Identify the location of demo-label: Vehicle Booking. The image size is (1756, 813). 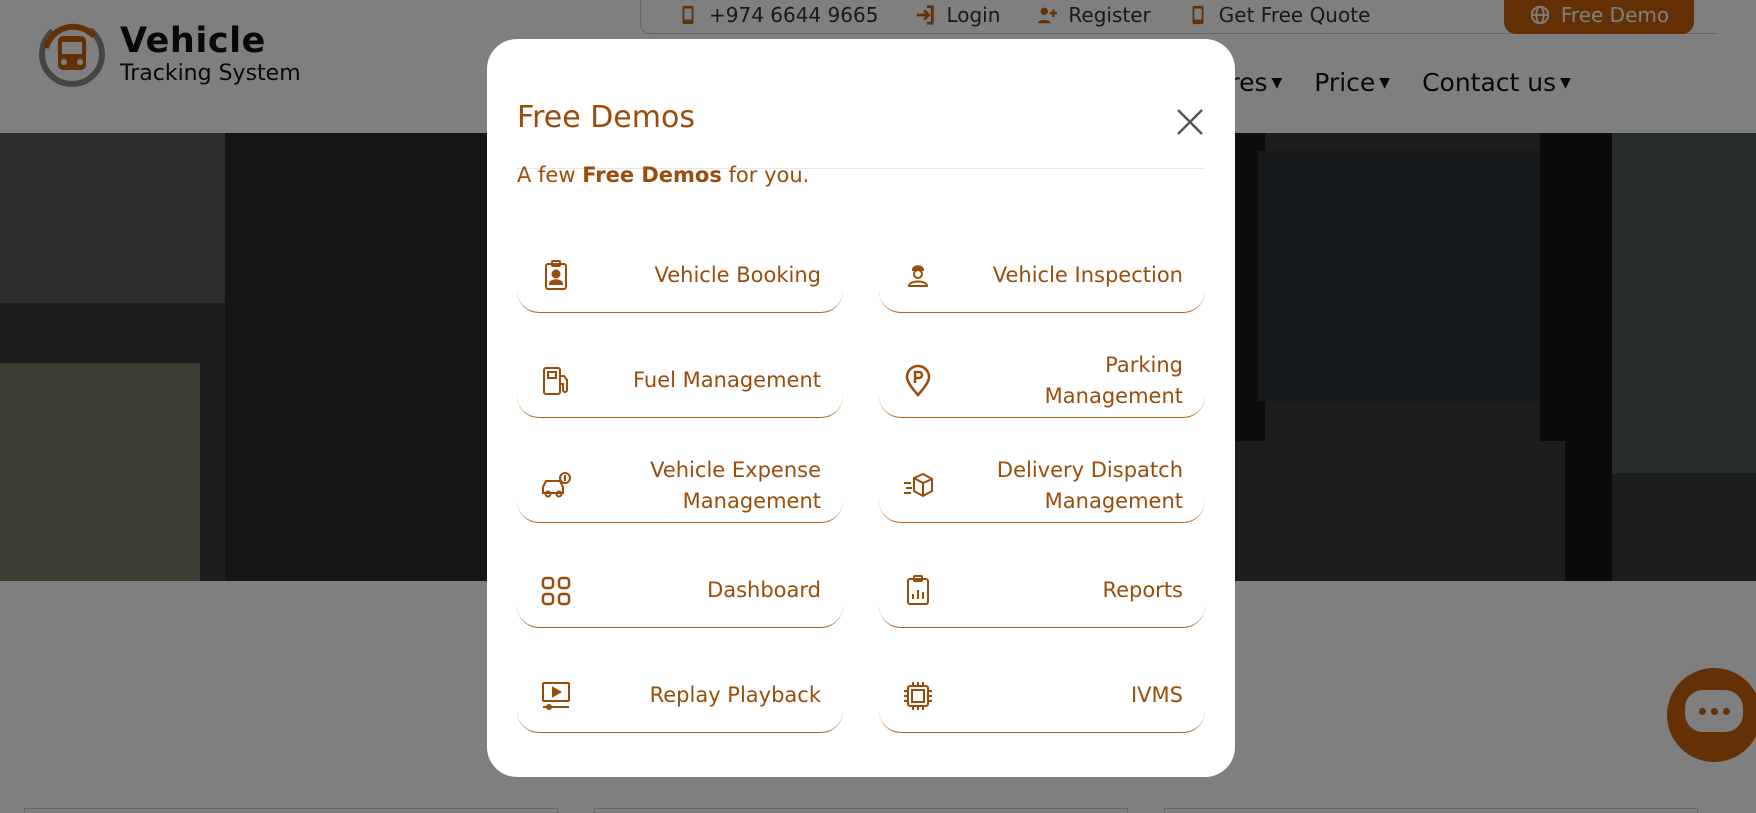
(737, 275).